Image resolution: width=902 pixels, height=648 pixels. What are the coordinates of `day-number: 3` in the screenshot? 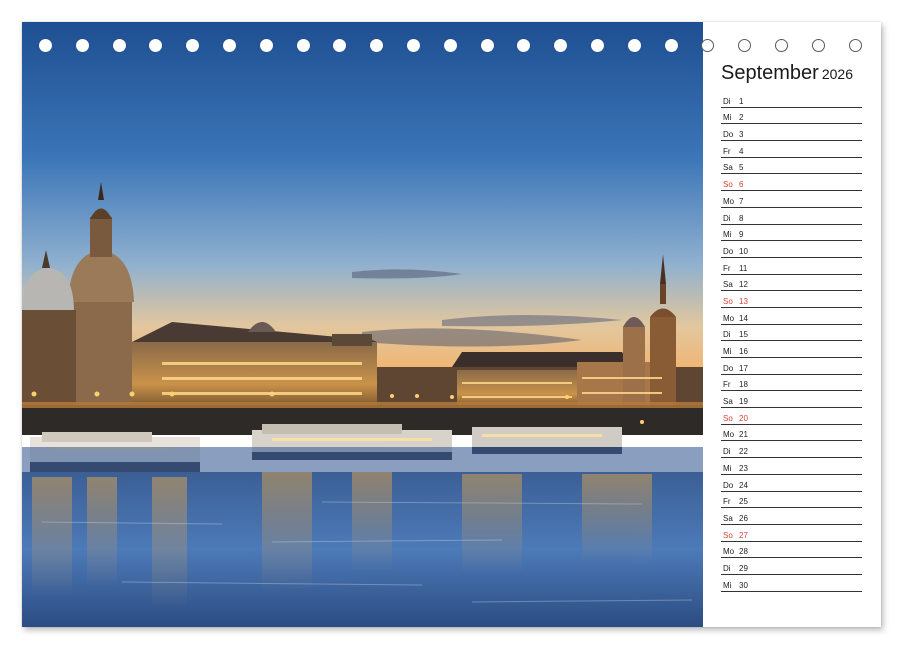 It's located at (741, 135).